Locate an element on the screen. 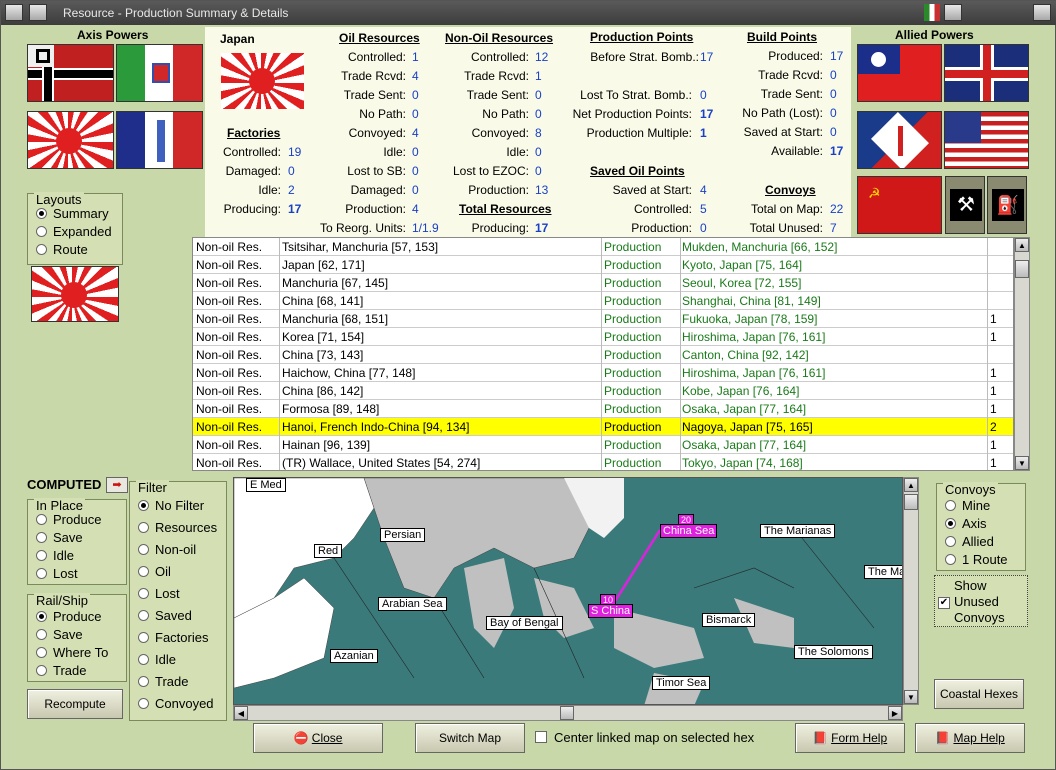  railship-trade-radio: Trade is located at coordinates (61, 670).